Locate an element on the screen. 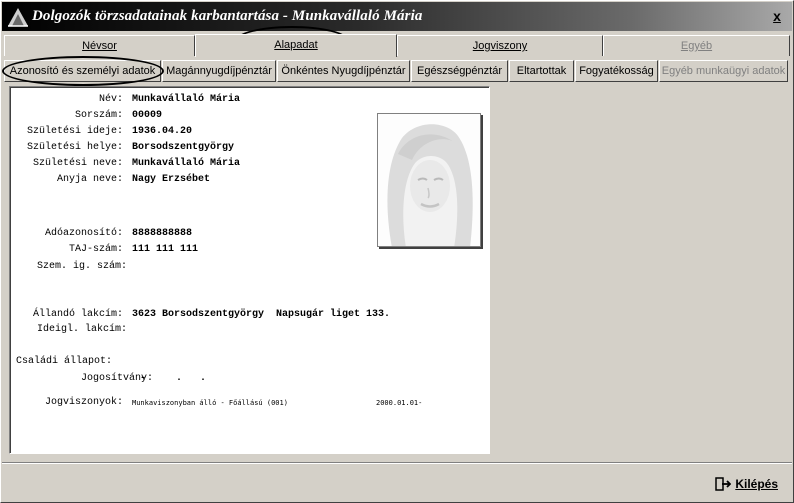  subtab-magannyugdijpenztar: Magánnyugdíjpénztár is located at coordinates (219, 71).